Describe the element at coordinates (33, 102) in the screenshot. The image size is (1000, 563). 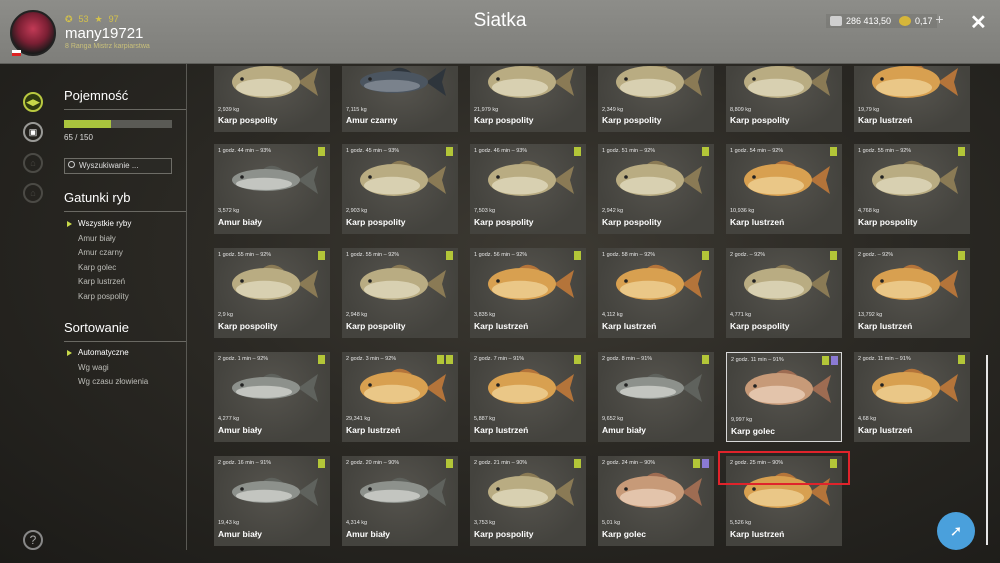
I see `keepnet-icon: ◀▶` at that location.